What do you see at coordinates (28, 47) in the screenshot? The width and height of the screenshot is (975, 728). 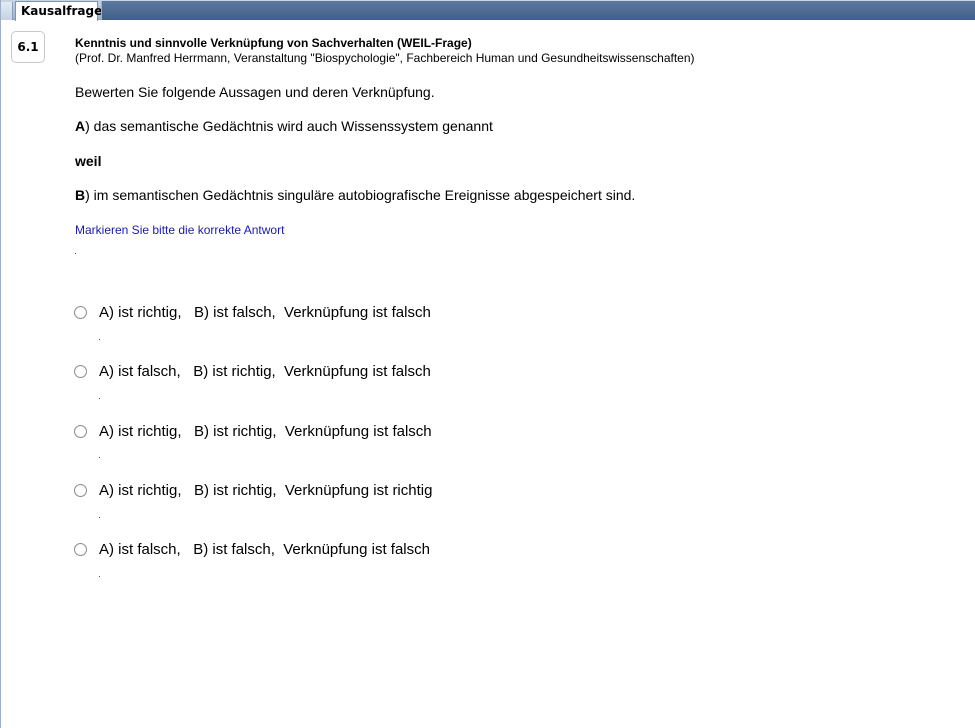 I see `question-number-badge: 6.1` at bounding box center [28, 47].